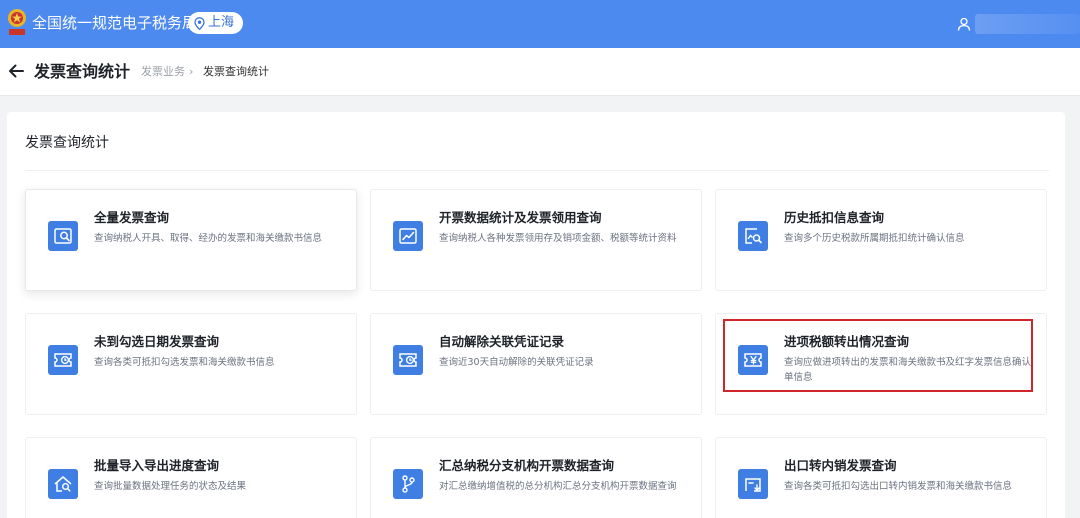 The height and width of the screenshot is (518, 1080). Describe the element at coordinates (1027, 24) in the screenshot. I see `user-name-blurred` at that location.